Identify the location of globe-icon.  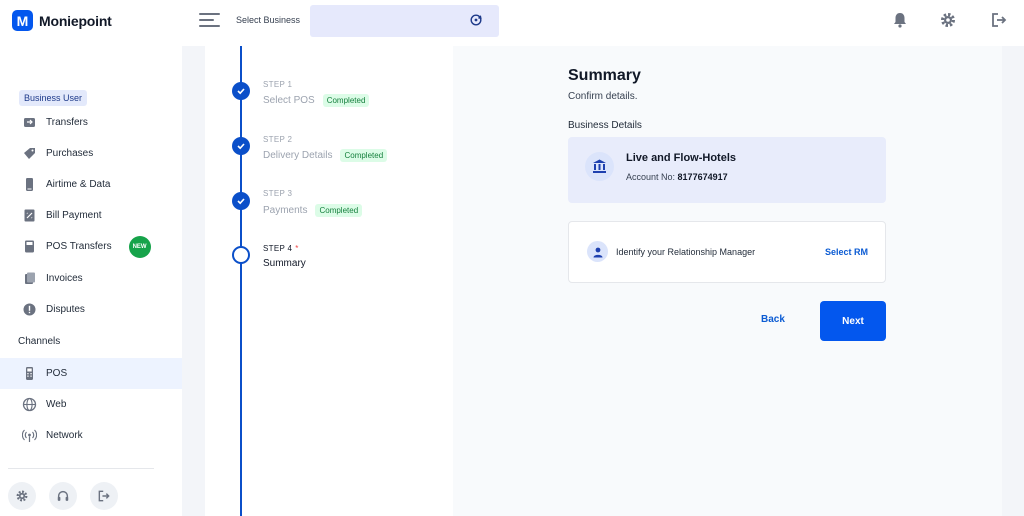
(29, 404).